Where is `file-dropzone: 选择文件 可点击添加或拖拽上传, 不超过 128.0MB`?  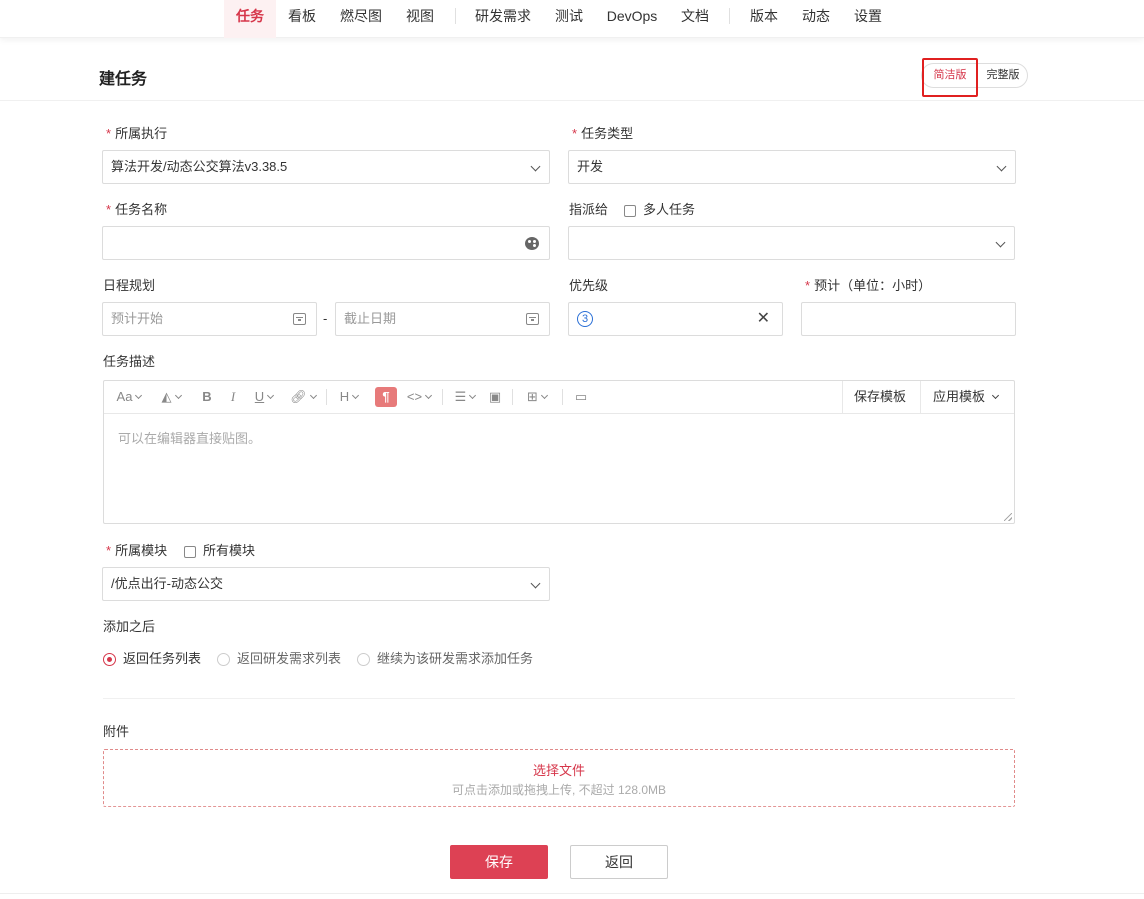
file-dropzone: 选择文件 可点击添加或拖拽上传, 不超过 128.0MB is located at coordinates (559, 778).